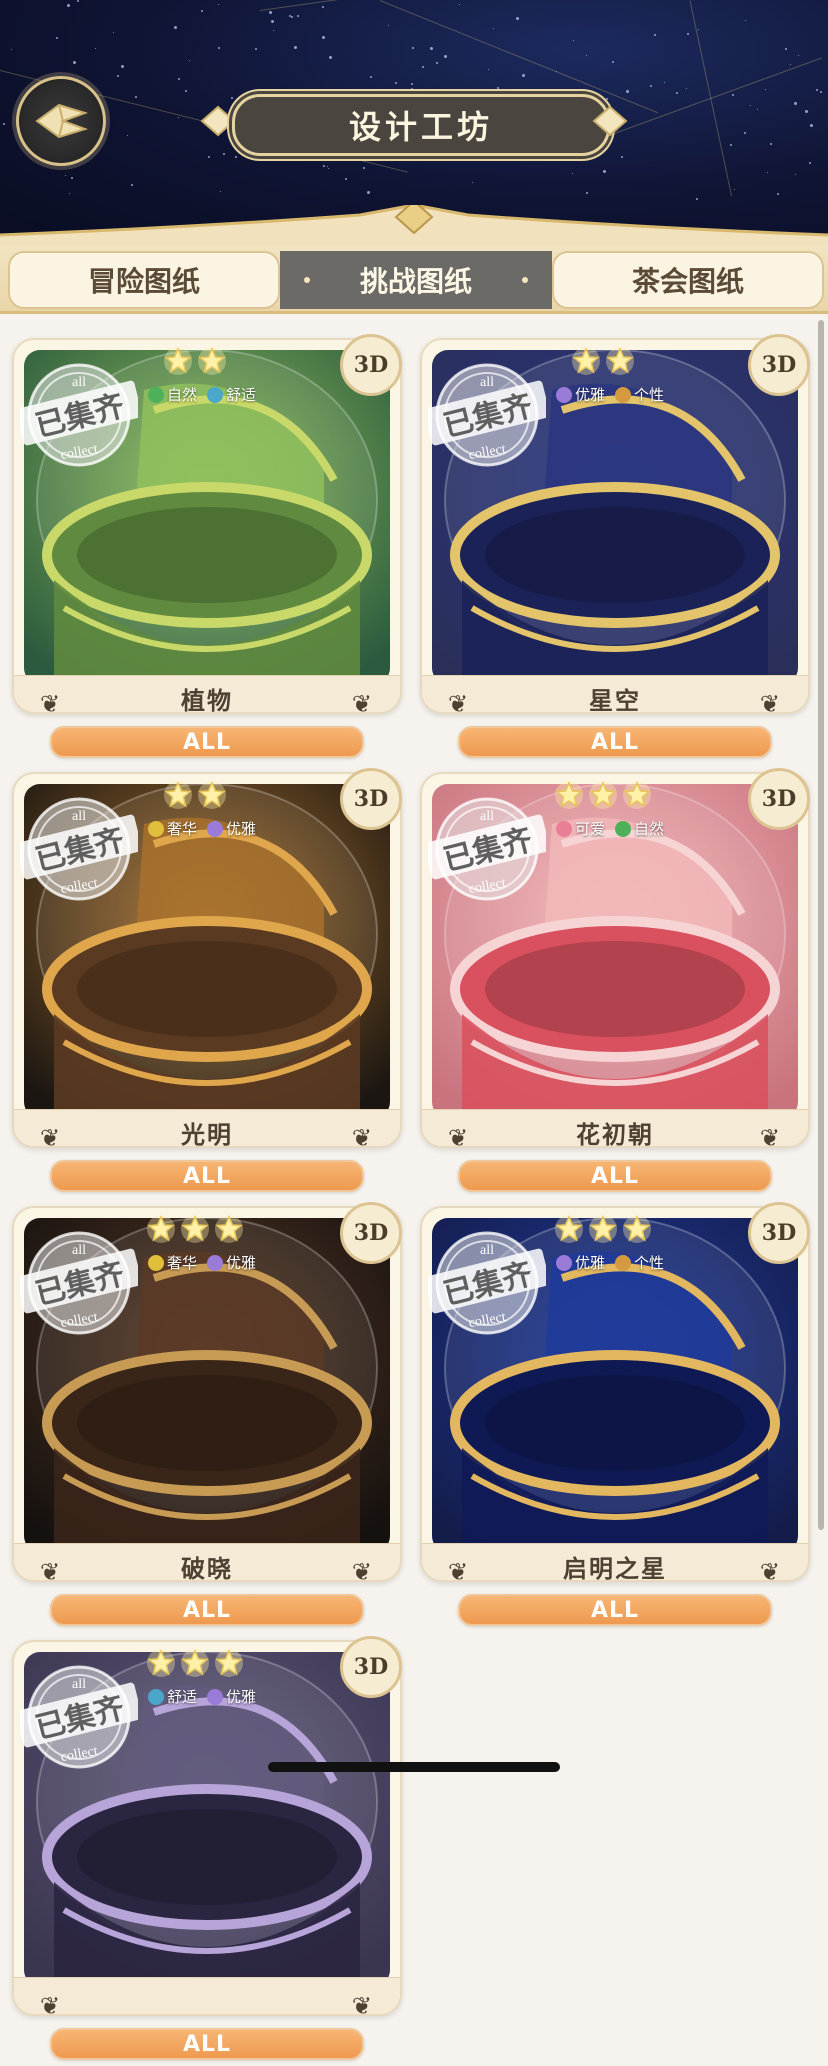 This screenshot has height=2066, width=828. Describe the element at coordinates (649, 1263) in the screenshot. I see `style-tag-label: 个性` at that location.